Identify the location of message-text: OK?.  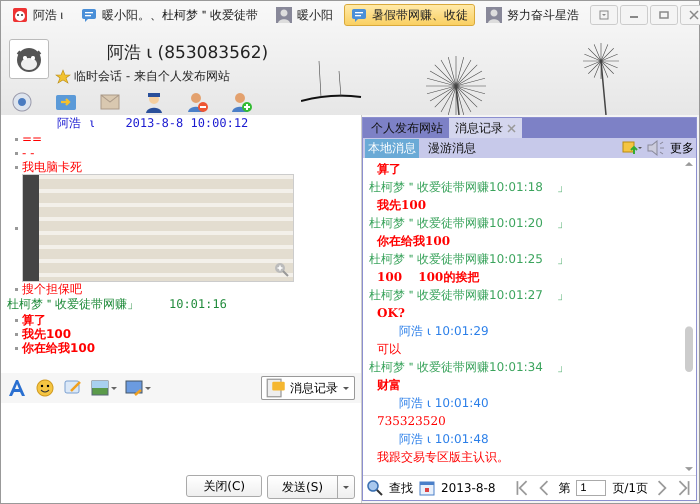
(391, 313).